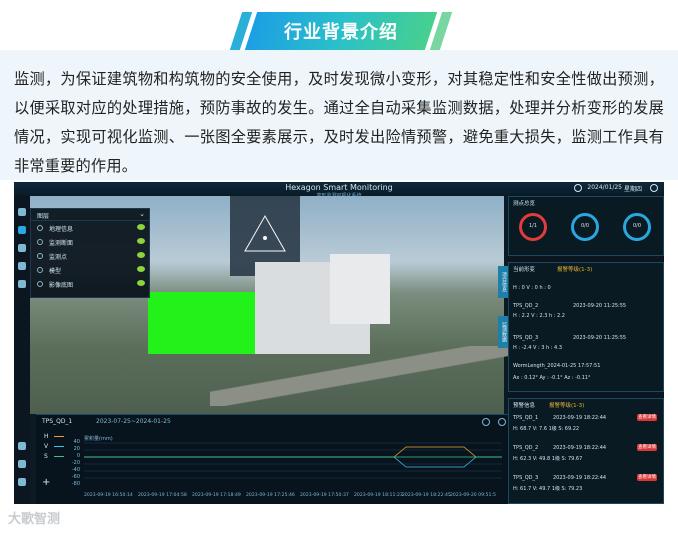 This screenshot has width=678, height=533. I want to click on alert-title: 预警信息, so click(524, 406).